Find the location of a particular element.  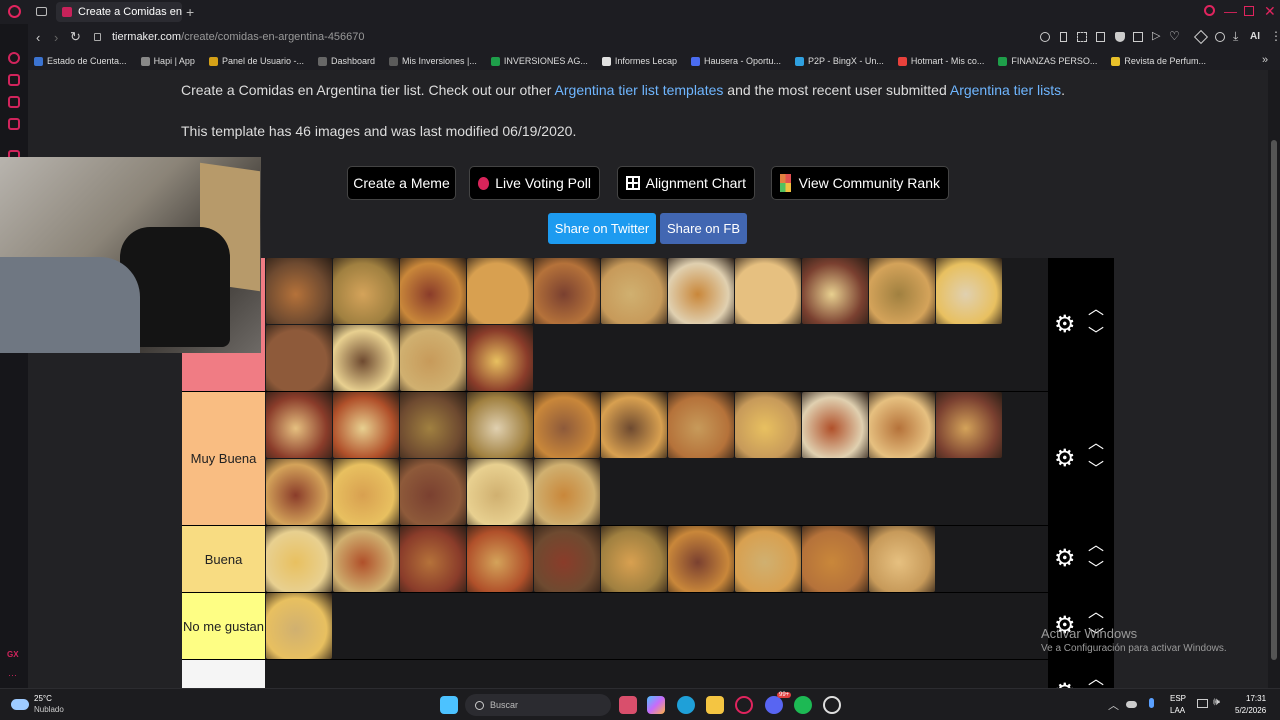

tray-overflow-icon: ︿ is located at coordinates (1113, 705).